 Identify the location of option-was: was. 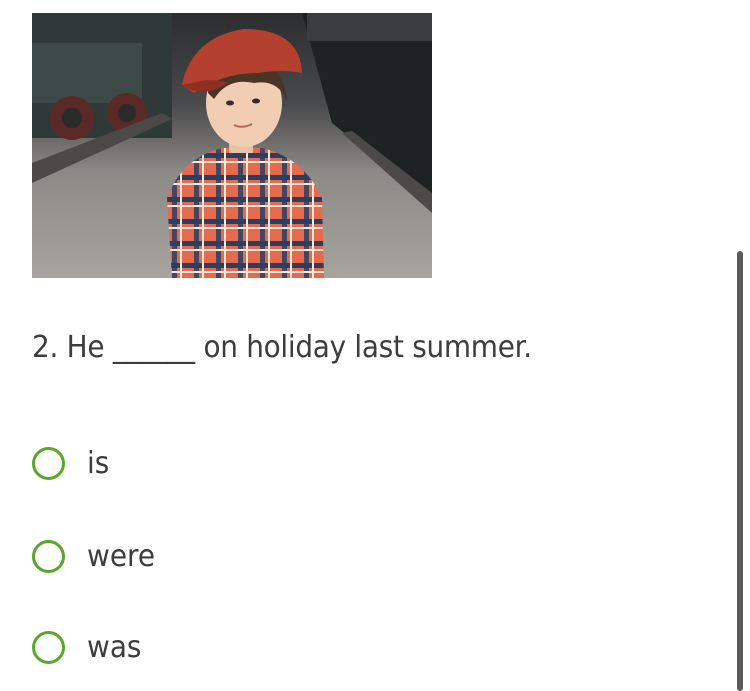
(89, 647).